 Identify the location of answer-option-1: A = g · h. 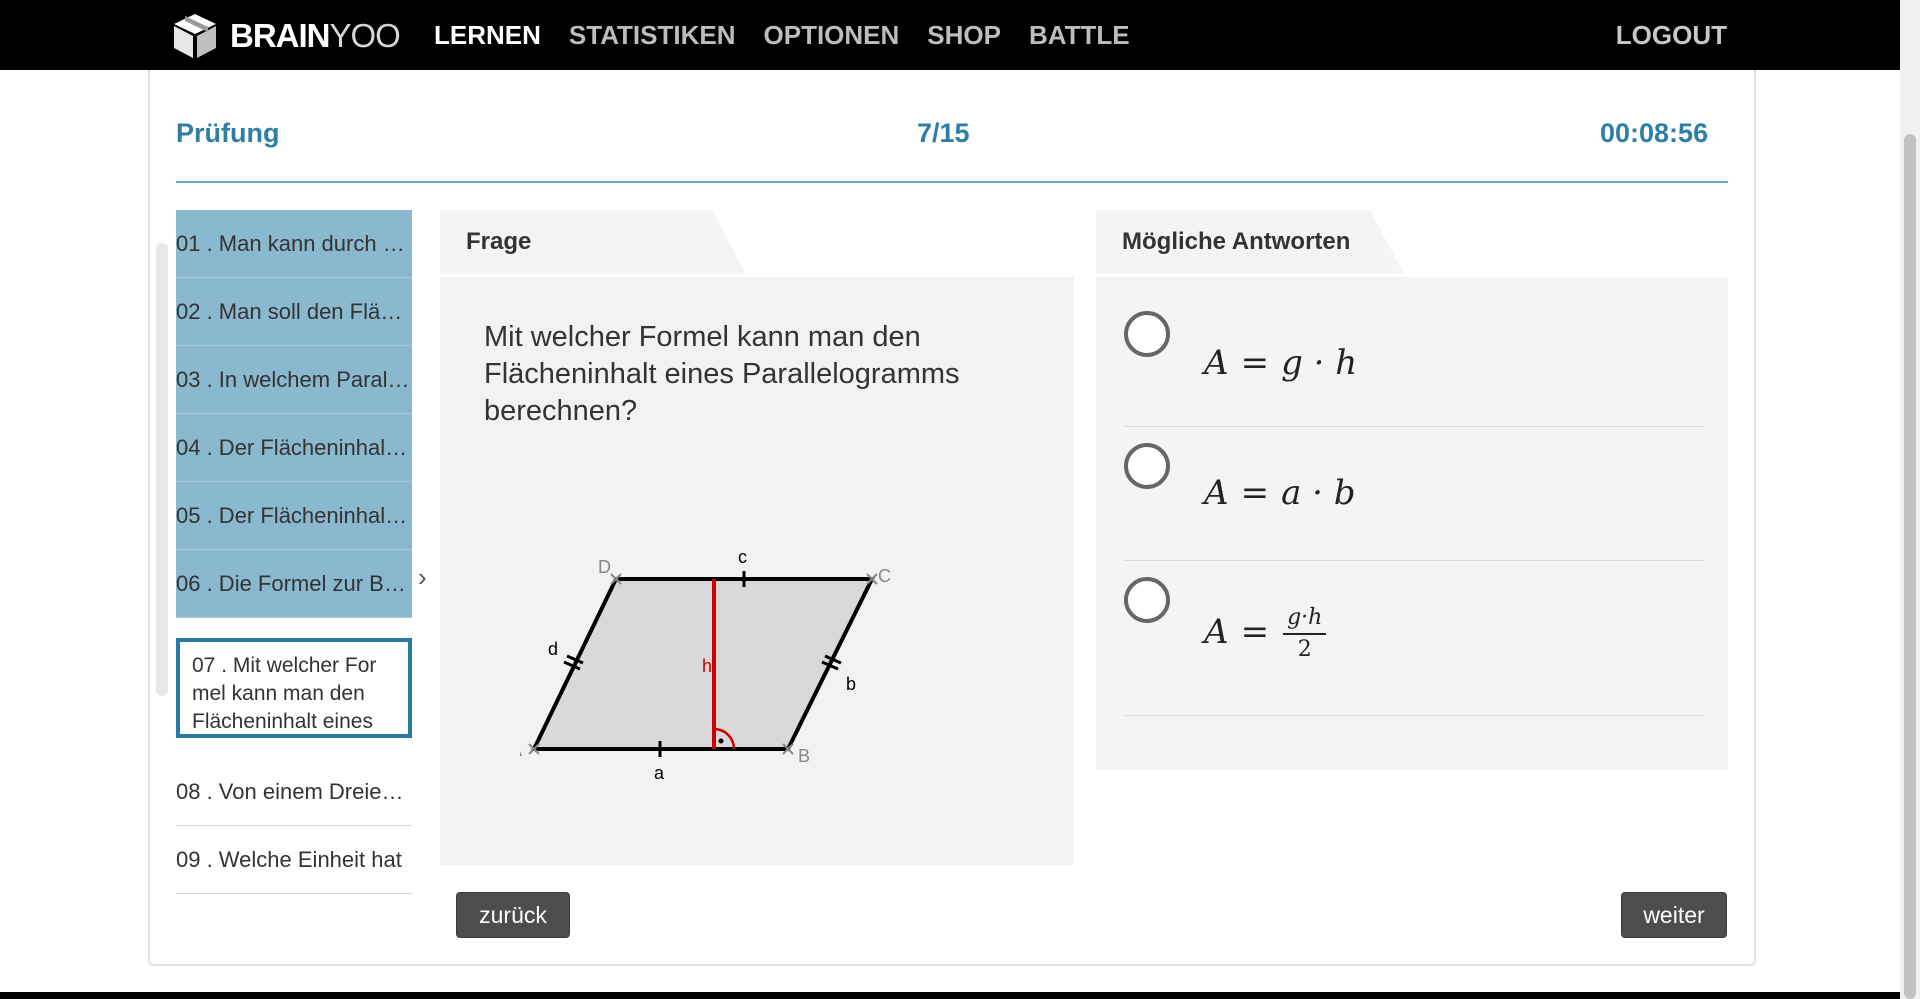
(1414, 365).